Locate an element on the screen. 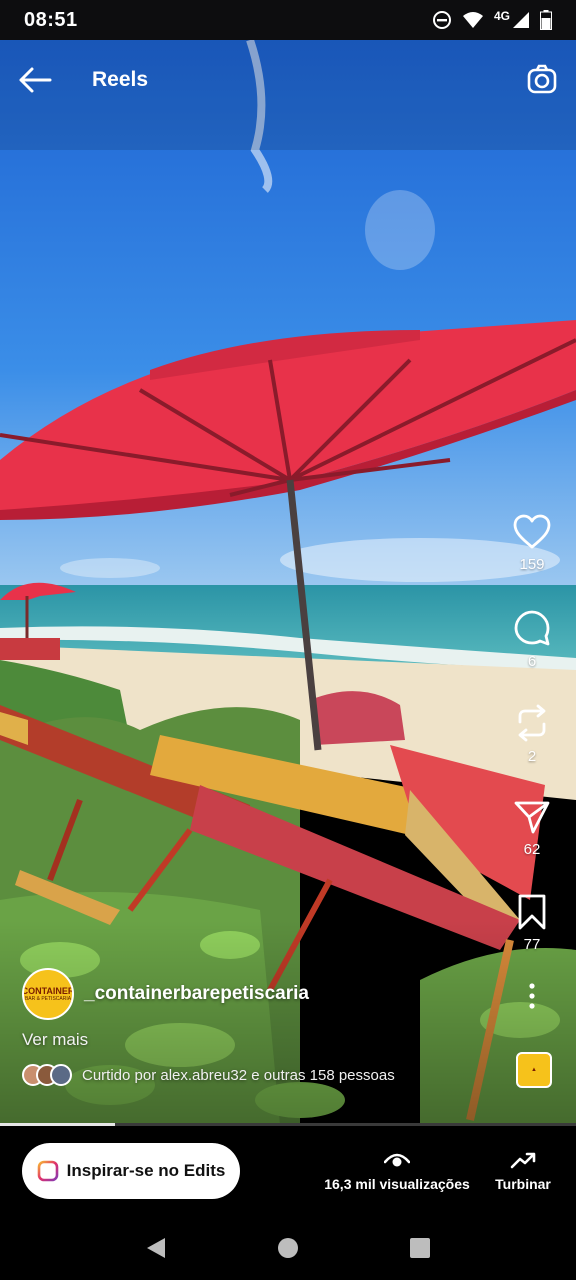  avatar-logo-subtext: BAR & PETISCARIA is located at coordinates (48, 998).